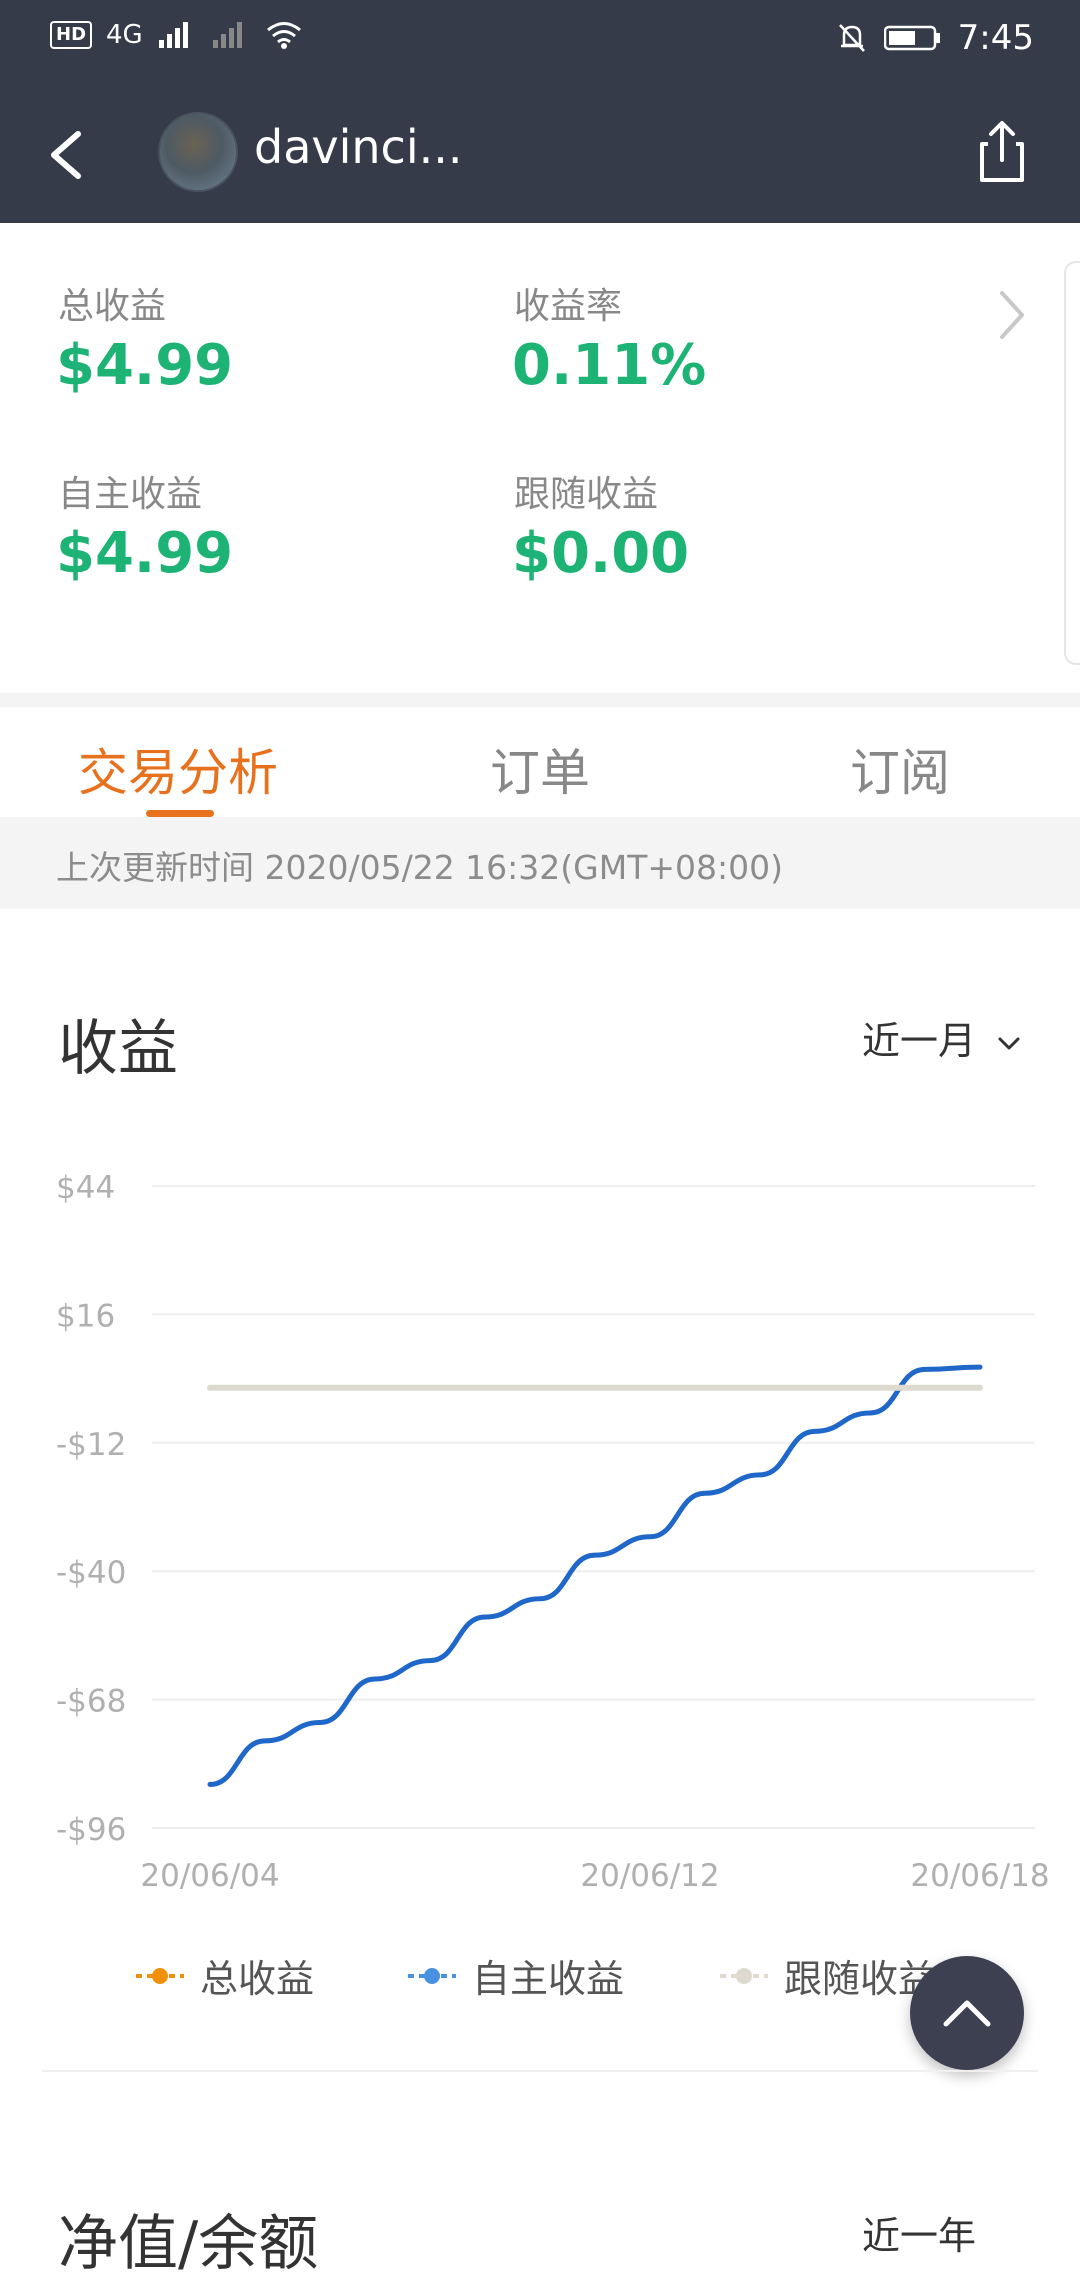  I want to click on scroll-to-top-button, so click(967, 2013).